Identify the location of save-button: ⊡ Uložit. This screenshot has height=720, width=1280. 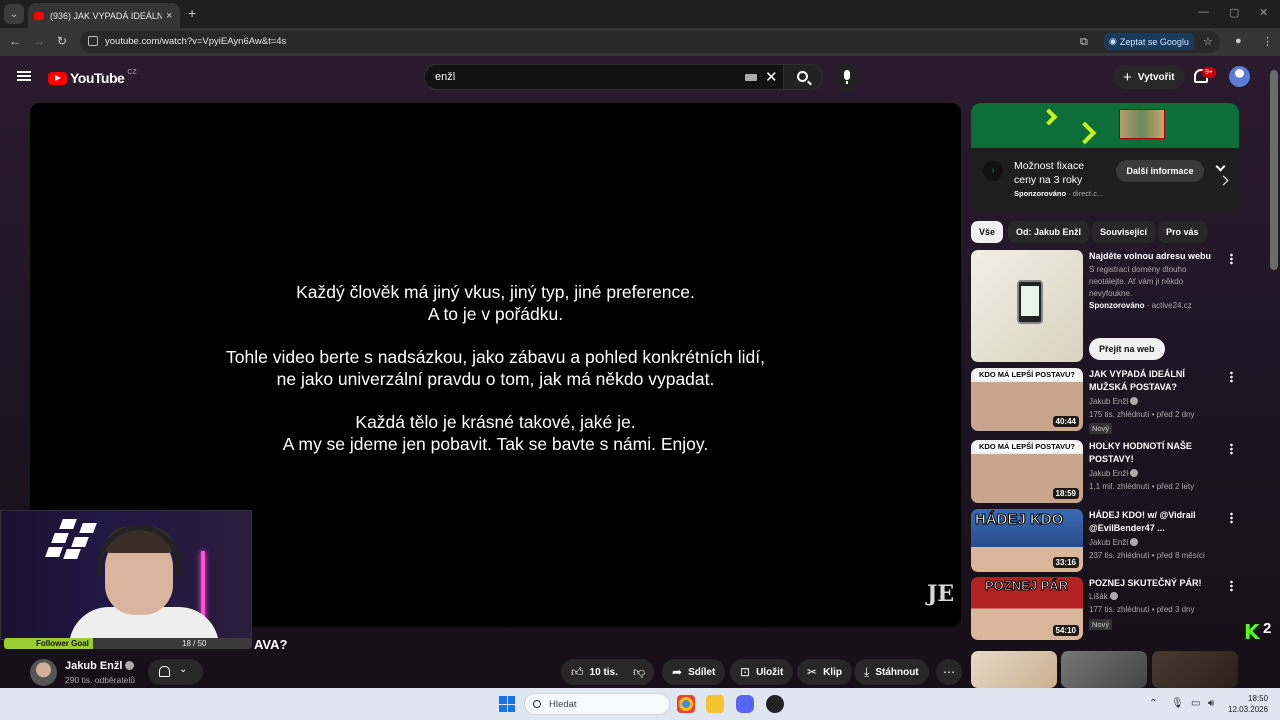
(762, 672).